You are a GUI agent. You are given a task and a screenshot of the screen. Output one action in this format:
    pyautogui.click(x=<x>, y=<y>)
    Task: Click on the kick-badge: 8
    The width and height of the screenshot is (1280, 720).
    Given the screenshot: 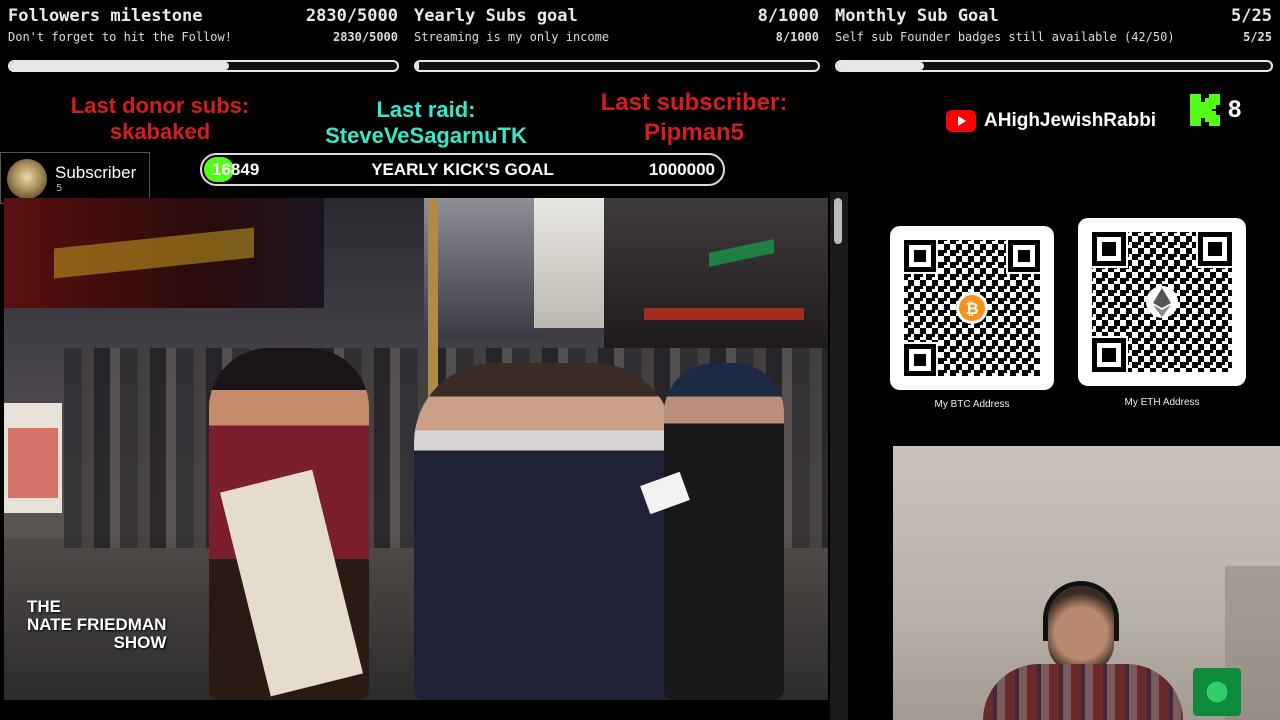 What is the action you would take?
    pyautogui.click(x=1215, y=110)
    